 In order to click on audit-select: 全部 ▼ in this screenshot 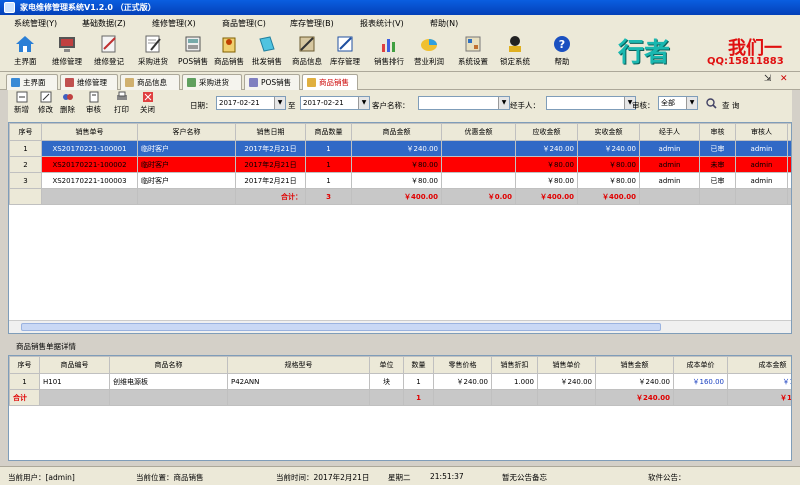, I will do `click(678, 103)`.